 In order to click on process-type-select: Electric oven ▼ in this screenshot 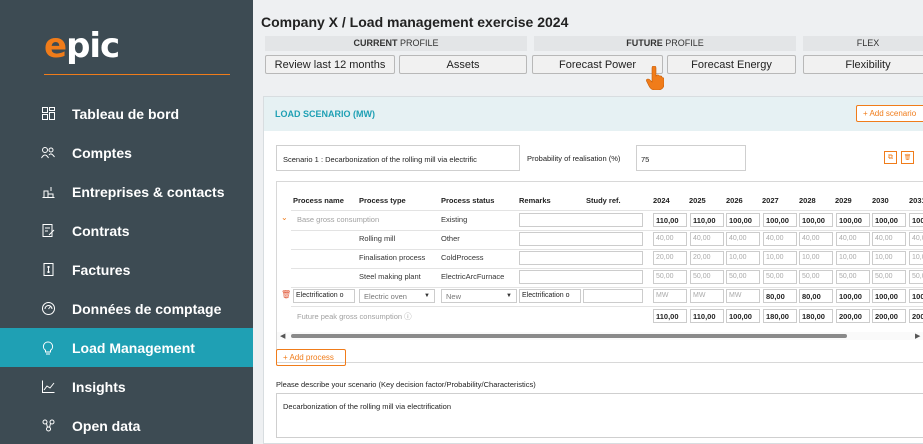, I will do `click(397, 296)`.